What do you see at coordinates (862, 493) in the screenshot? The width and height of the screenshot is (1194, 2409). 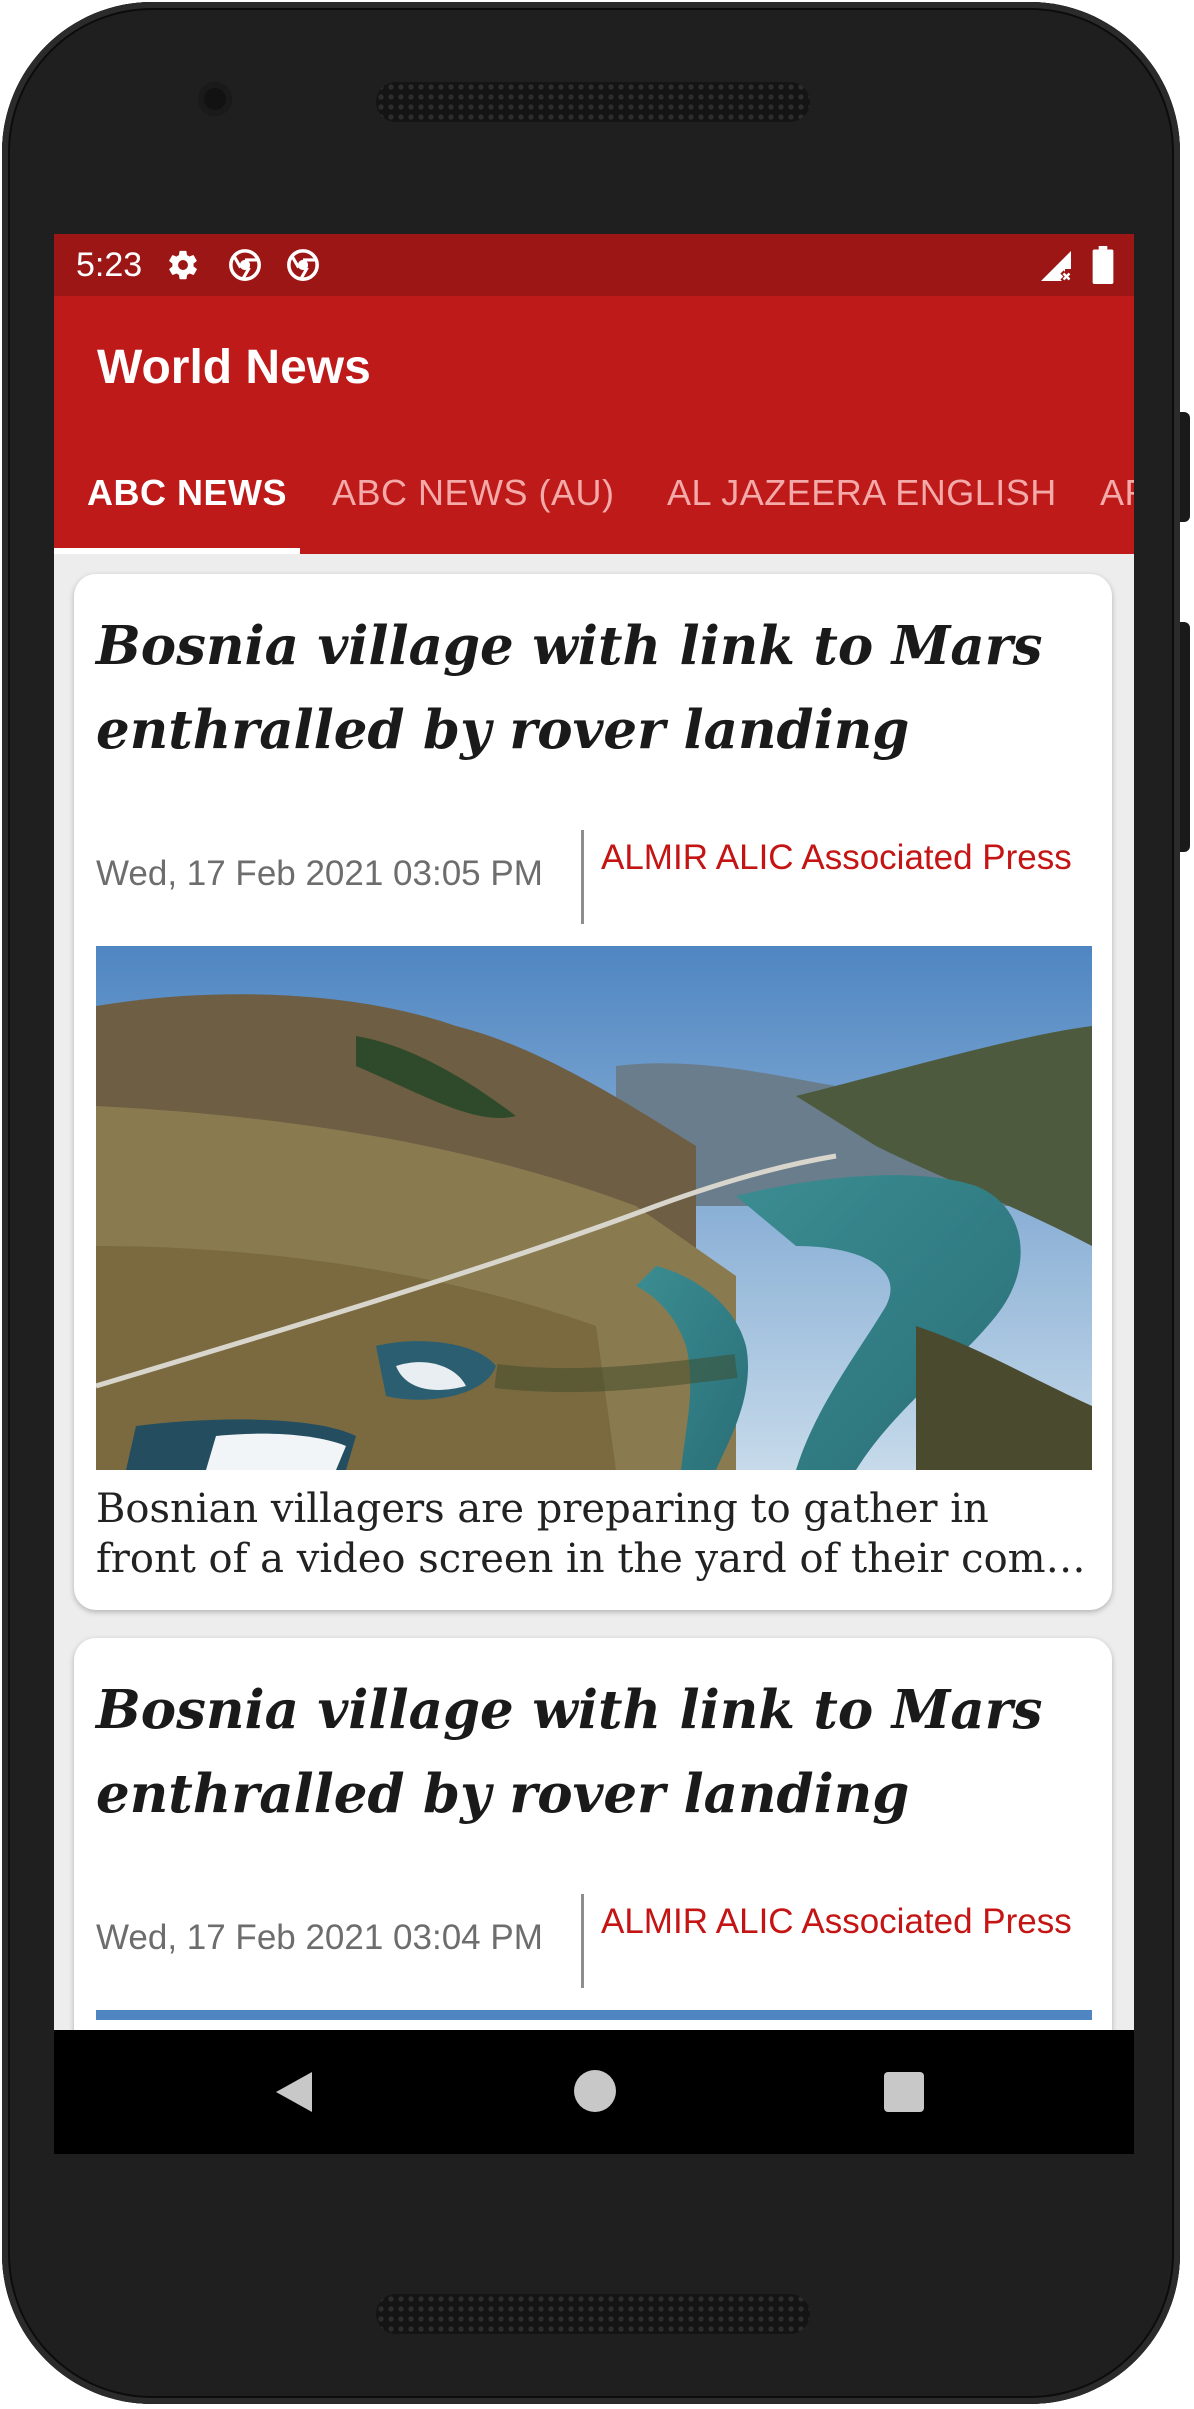 I see `tab-al-jazeera-english: AL JAZEERA ENGLISH` at bounding box center [862, 493].